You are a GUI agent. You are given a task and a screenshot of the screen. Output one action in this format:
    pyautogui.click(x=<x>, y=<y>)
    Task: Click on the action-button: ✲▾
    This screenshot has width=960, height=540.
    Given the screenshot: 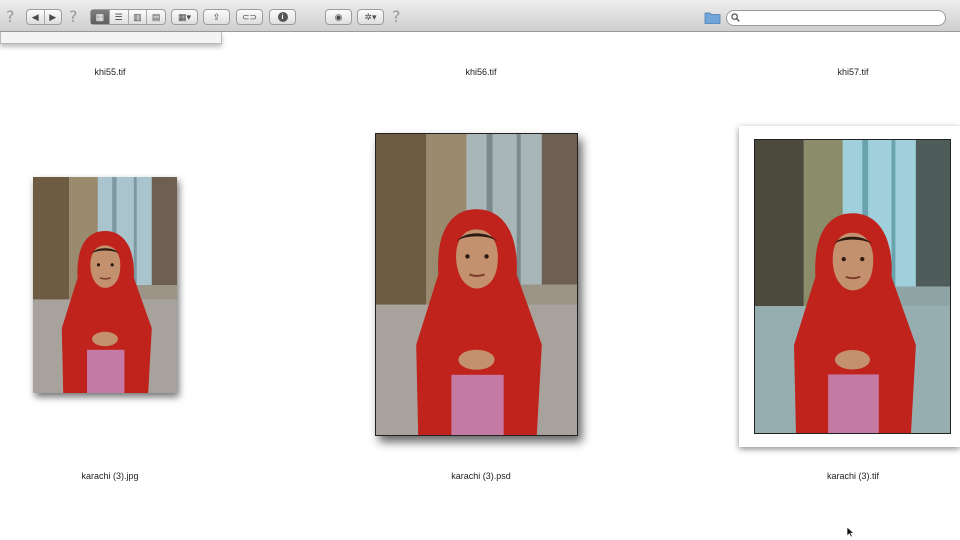 What is the action you would take?
    pyautogui.click(x=370, y=17)
    